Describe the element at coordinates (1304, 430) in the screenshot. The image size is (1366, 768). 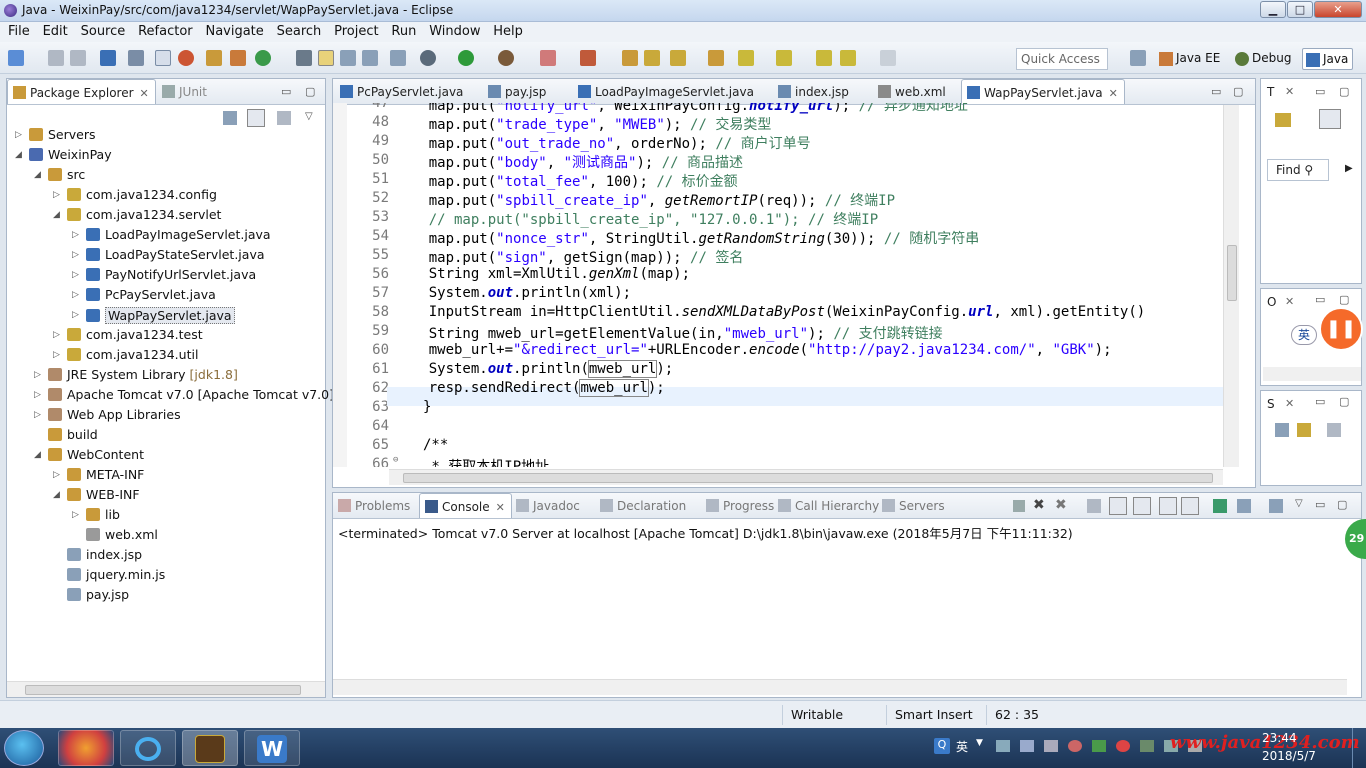
I see `link-icon` at that location.